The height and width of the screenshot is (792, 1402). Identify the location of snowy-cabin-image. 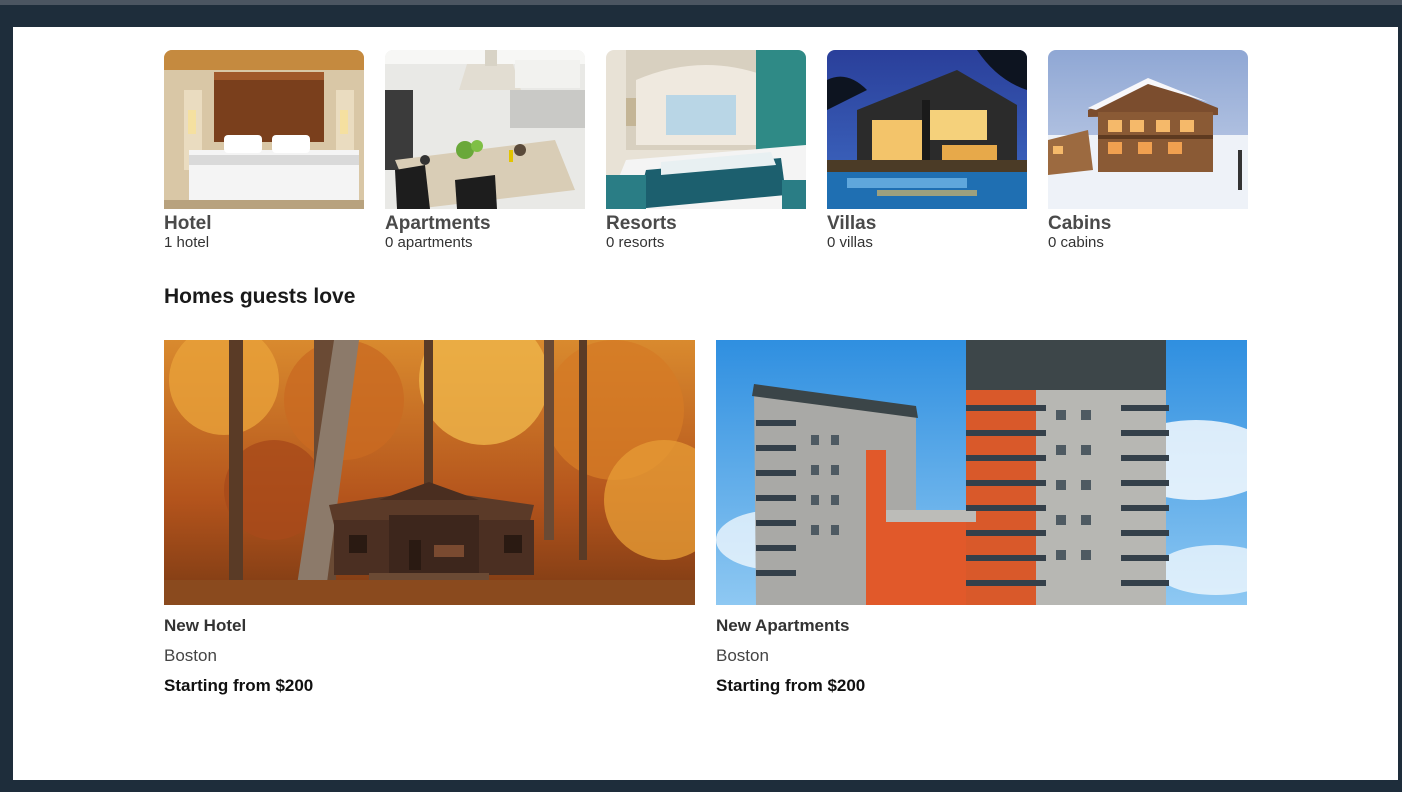
(1148, 129).